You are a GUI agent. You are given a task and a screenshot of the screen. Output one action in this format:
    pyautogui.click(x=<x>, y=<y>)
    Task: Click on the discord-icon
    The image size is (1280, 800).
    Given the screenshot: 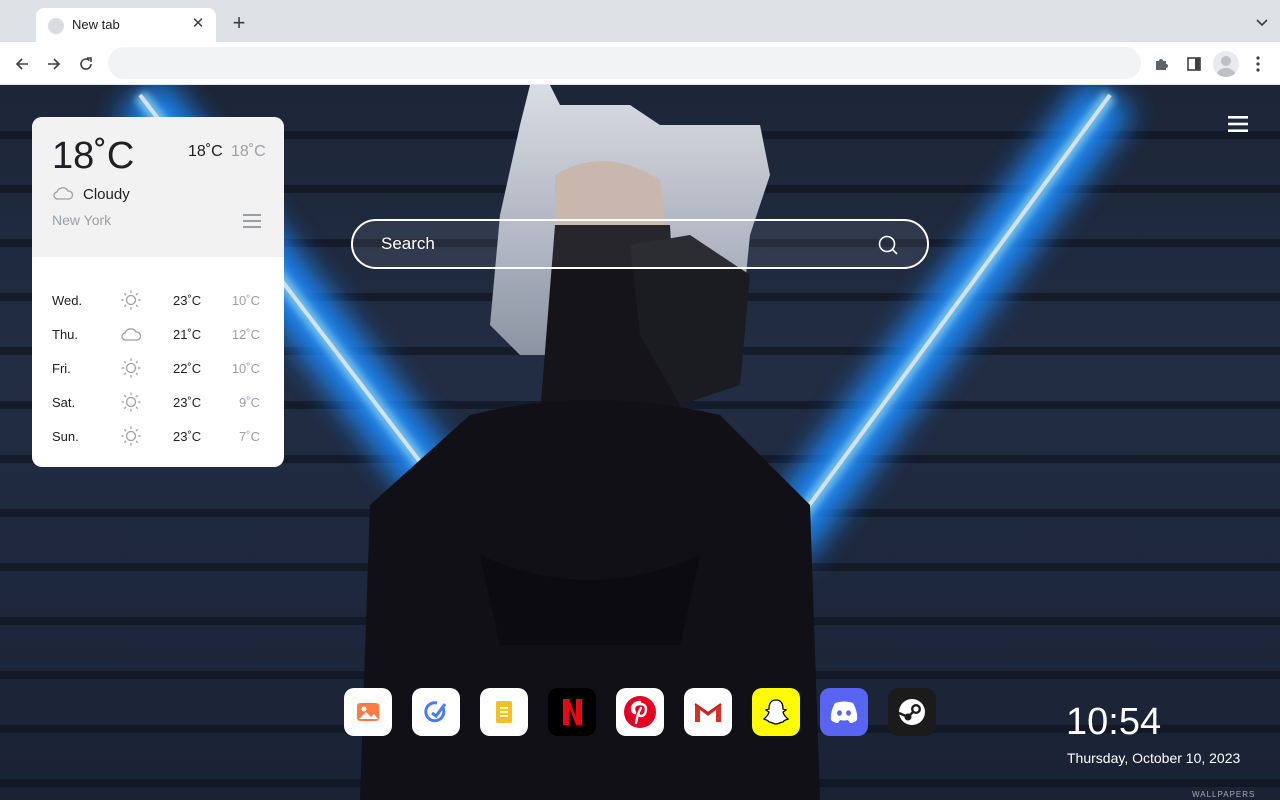 What is the action you would take?
    pyautogui.click(x=844, y=712)
    